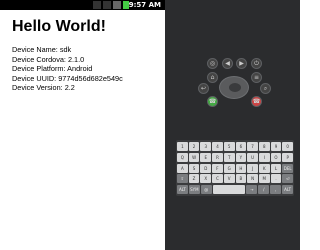  Describe the element at coordinates (206, 179) in the screenshot. I see `key-x: X` at that location.